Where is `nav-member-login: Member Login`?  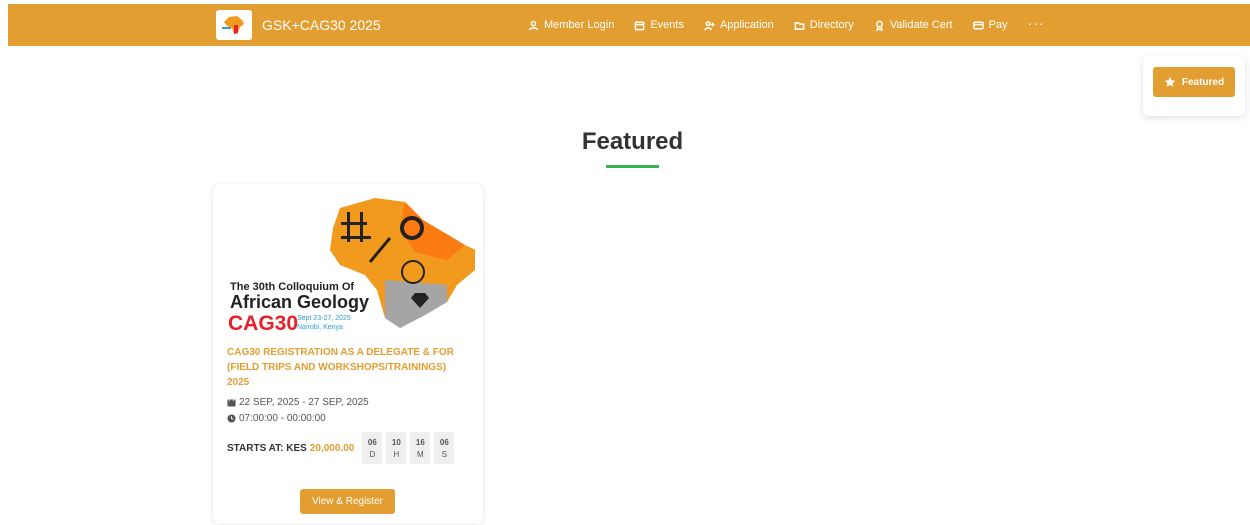 nav-member-login: Member Login is located at coordinates (571, 25).